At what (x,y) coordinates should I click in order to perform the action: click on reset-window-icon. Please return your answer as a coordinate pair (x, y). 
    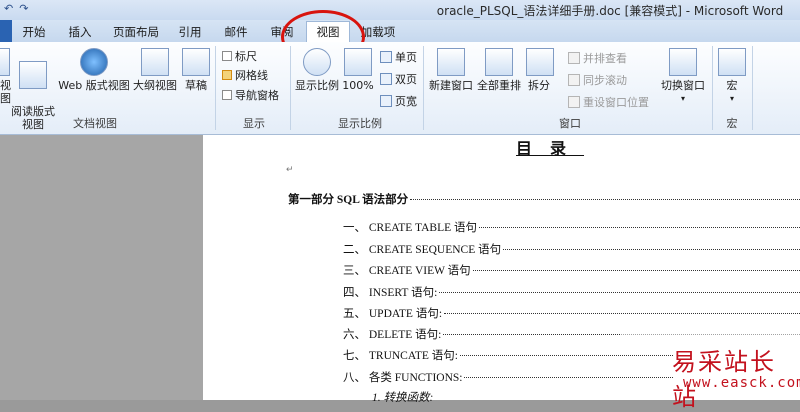
    Looking at the image, I should click on (574, 102).